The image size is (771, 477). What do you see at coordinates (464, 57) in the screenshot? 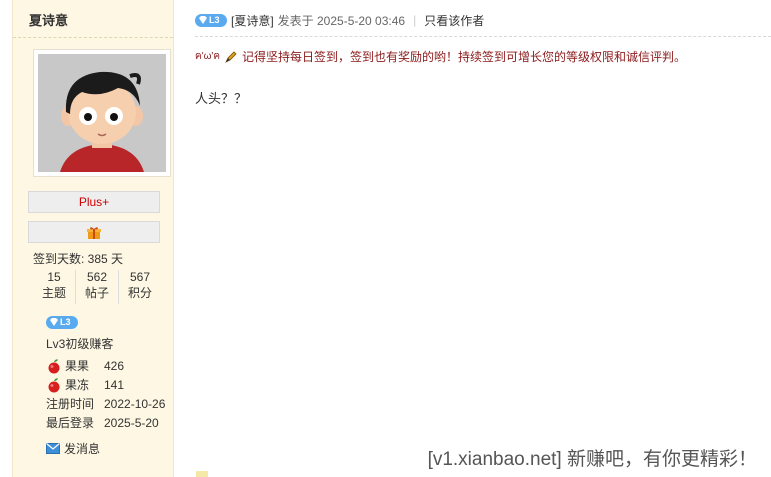
I see `notice-text: 记得坚持每日签到，签到也有奖励的哟！持续签到可增长您的等级权限和诚信评判。` at bounding box center [464, 57].